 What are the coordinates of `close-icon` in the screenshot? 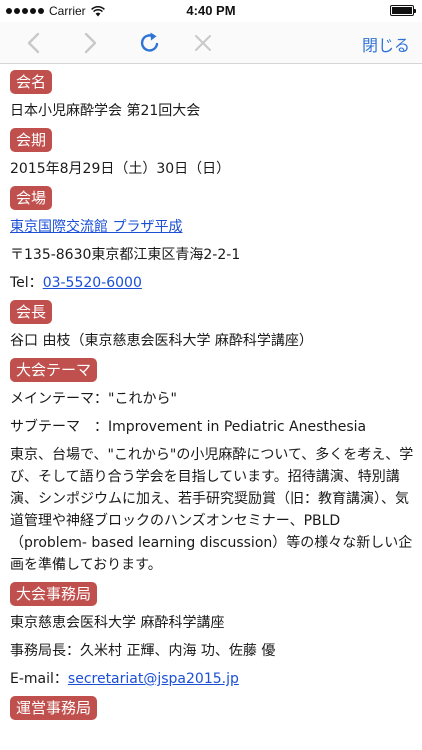 It's located at (203, 43).